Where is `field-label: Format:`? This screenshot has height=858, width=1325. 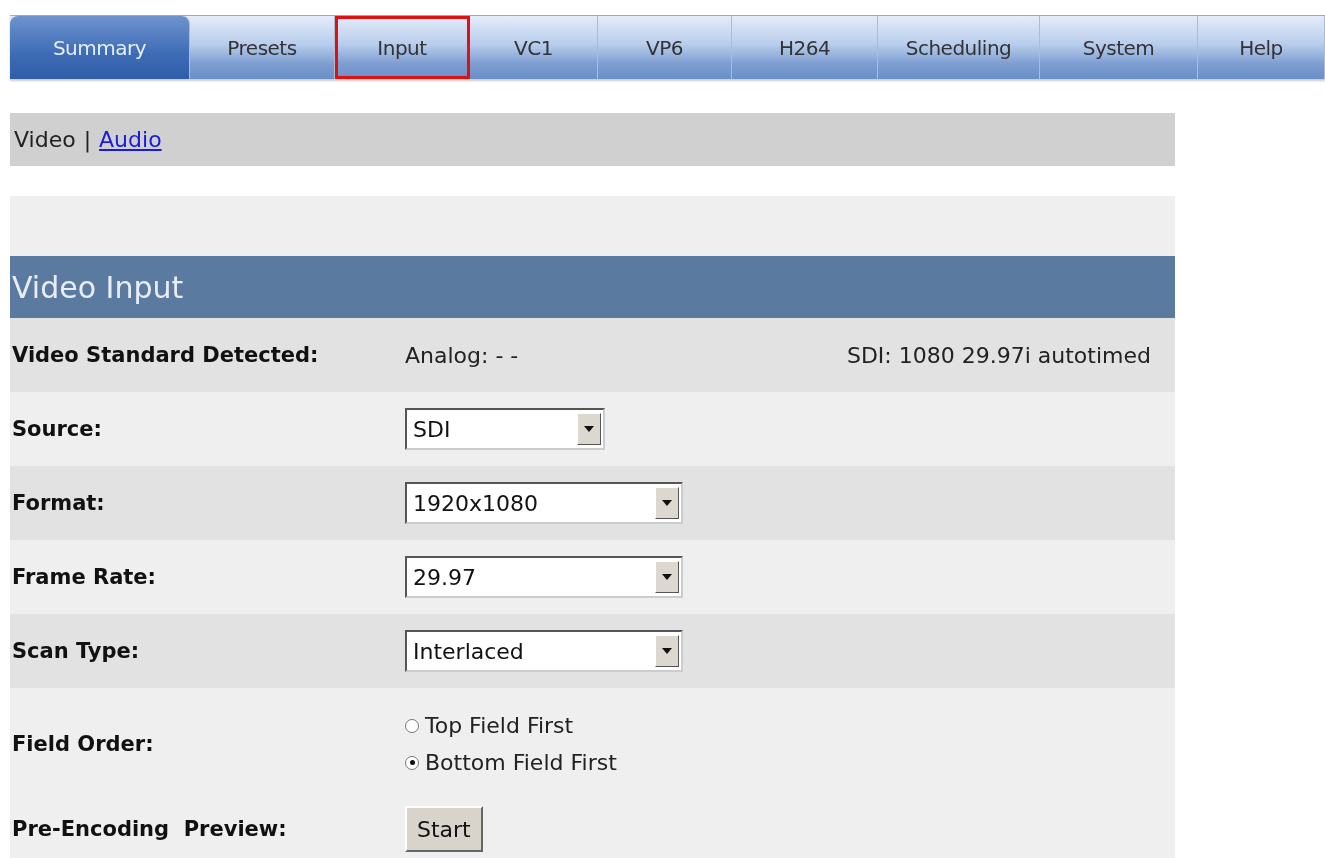
field-label: Format: is located at coordinates (59, 503).